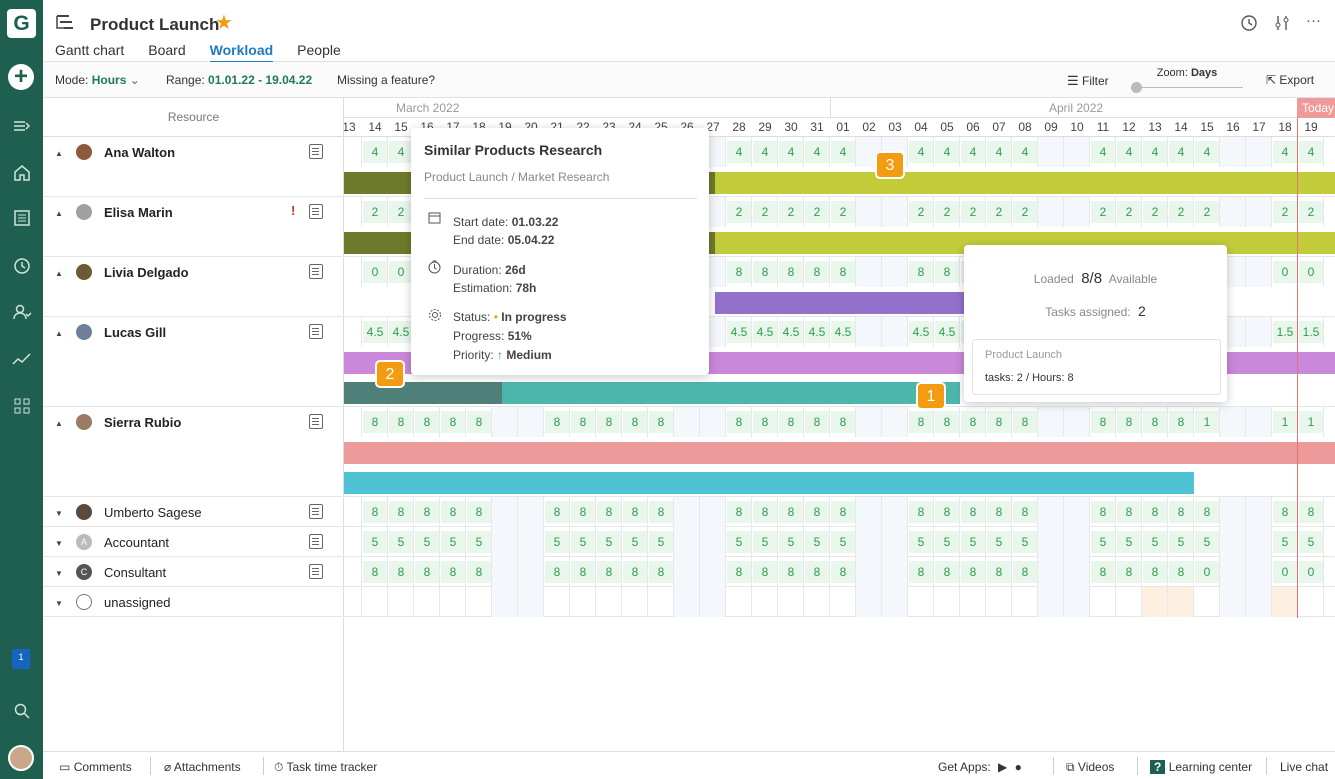  What do you see at coordinates (1187, 73) in the screenshot?
I see `zoom-control: Zoom: Days` at bounding box center [1187, 73].